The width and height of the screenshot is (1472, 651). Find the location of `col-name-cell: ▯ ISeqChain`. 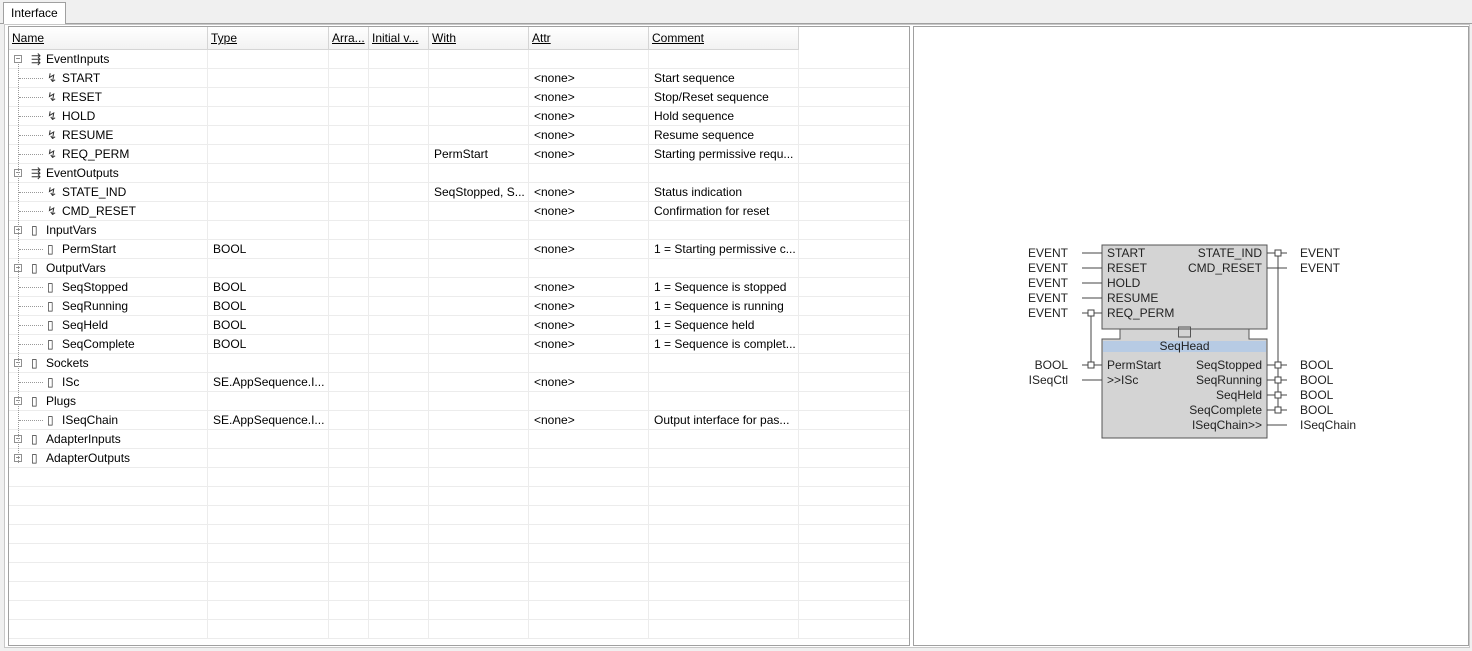

col-name-cell: ▯ ISeqChain is located at coordinates (108, 420).